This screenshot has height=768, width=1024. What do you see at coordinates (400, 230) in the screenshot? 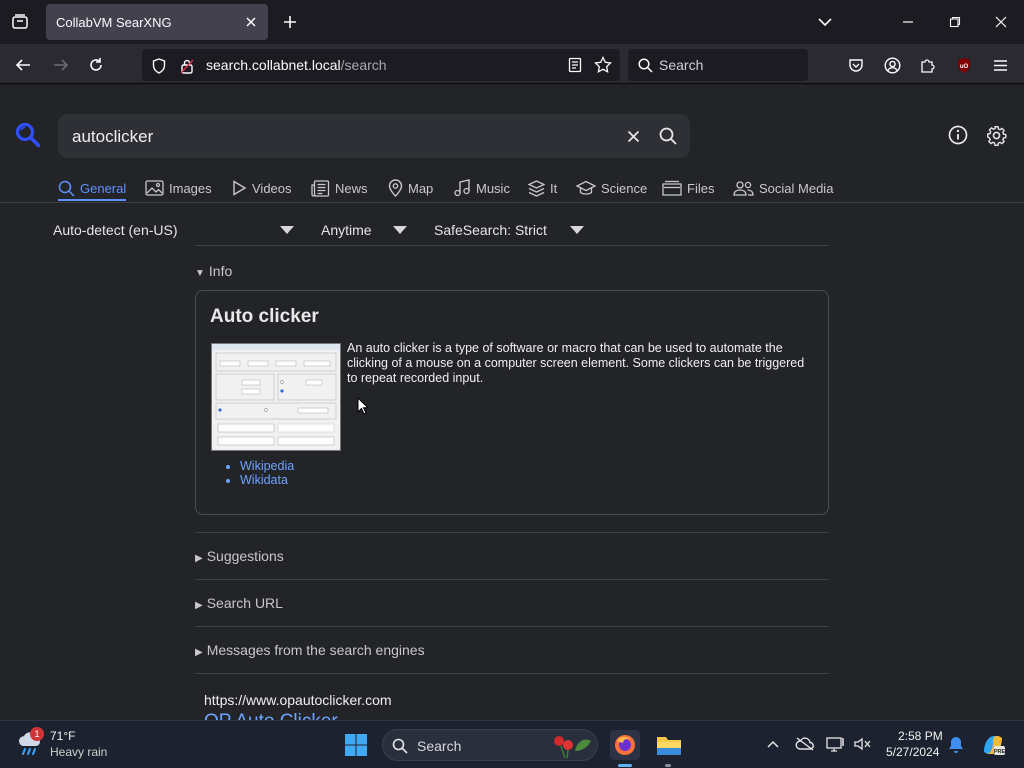
I see `time-range-dropdown-caret-icon` at bounding box center [400, 230].